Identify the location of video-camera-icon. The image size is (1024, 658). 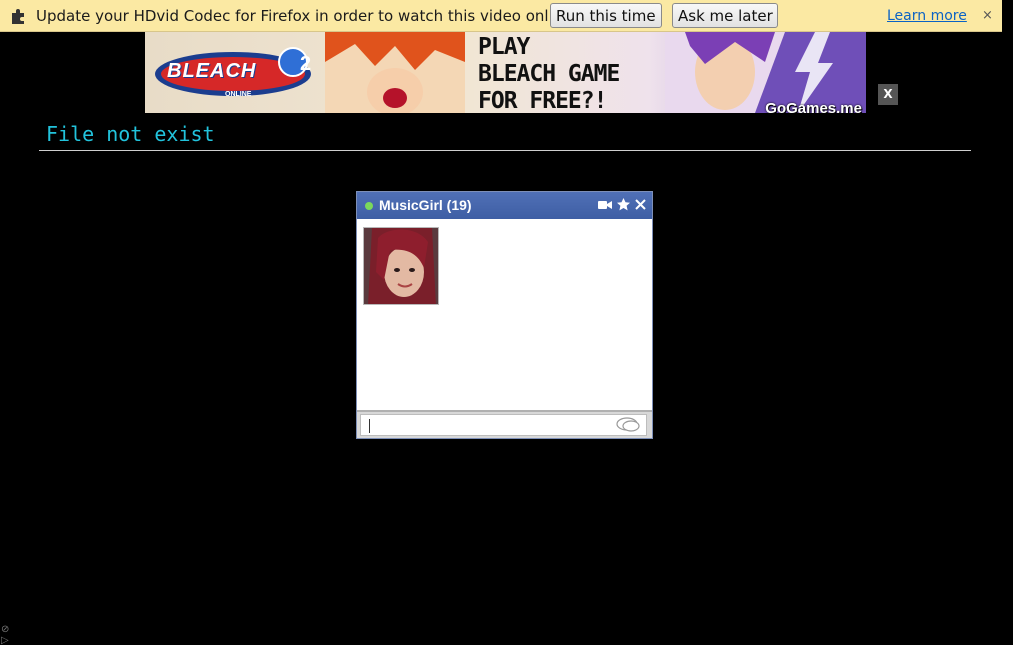
(605, 204).